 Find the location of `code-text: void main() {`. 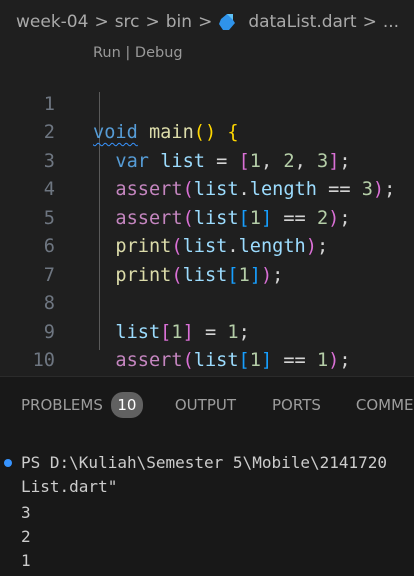

code-text: void main() { is located at coordinates (166, 132).